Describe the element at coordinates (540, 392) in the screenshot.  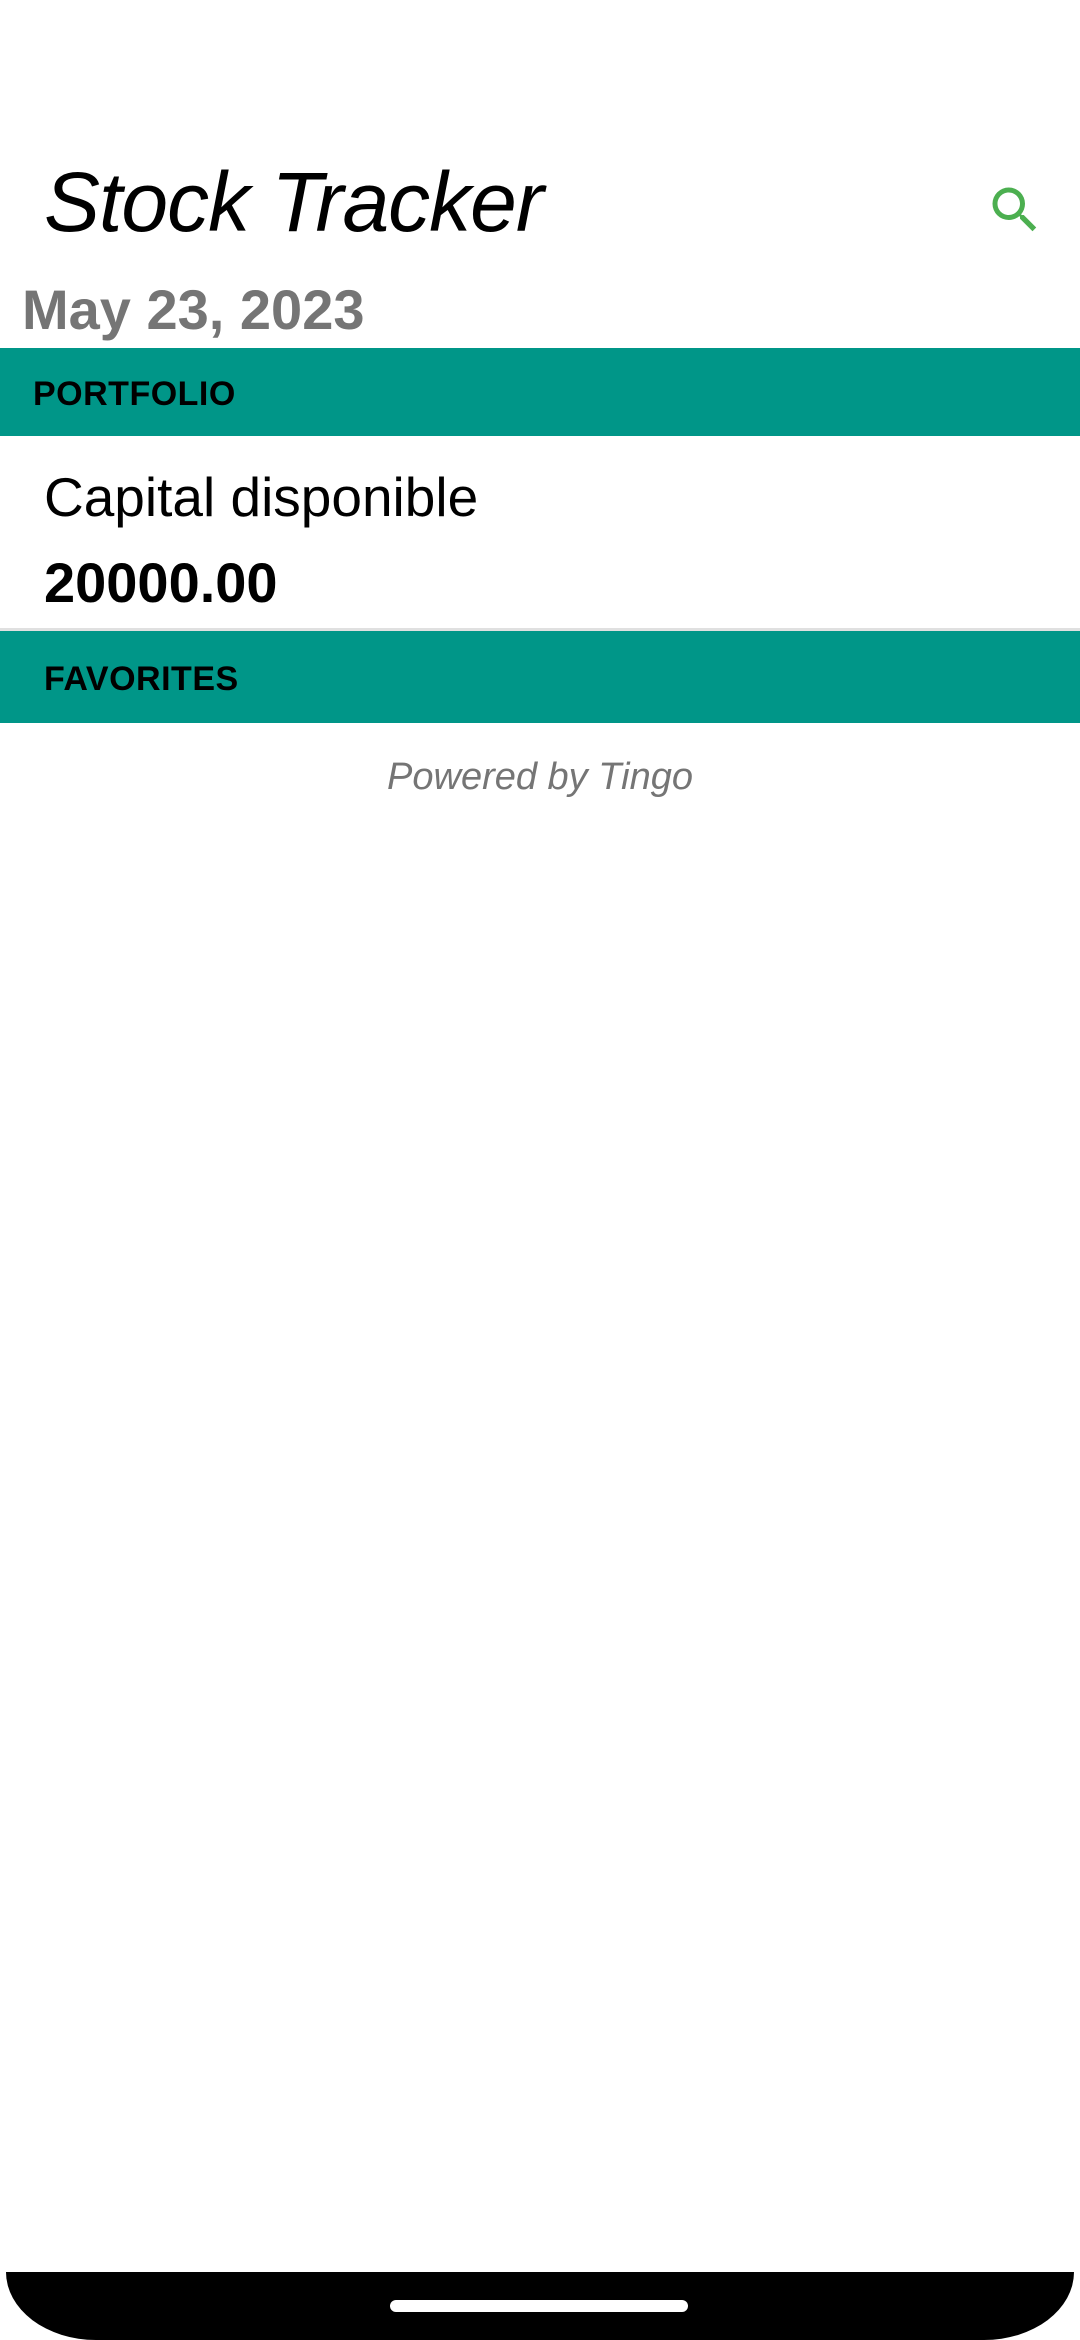
I see `portfolio-section-header: PORTFOLIO` at that location.